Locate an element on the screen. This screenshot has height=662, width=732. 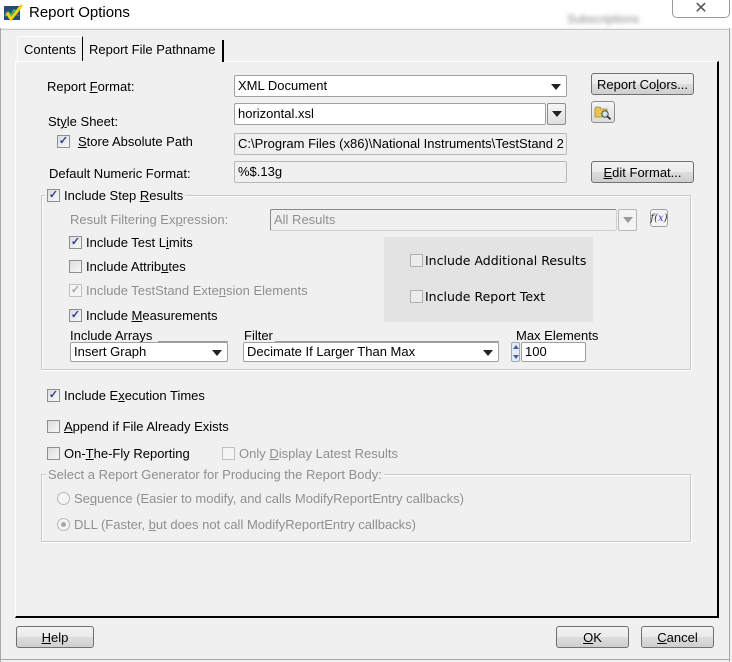
report-format-label: Report Format: is located at coordinates (91, 86).